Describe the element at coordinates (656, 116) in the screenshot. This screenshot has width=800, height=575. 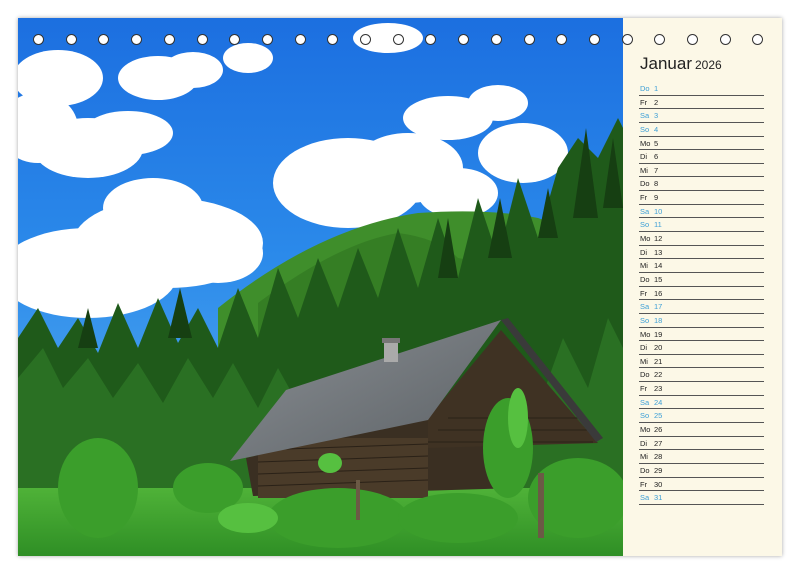
I see `day-number: 3` at that location.